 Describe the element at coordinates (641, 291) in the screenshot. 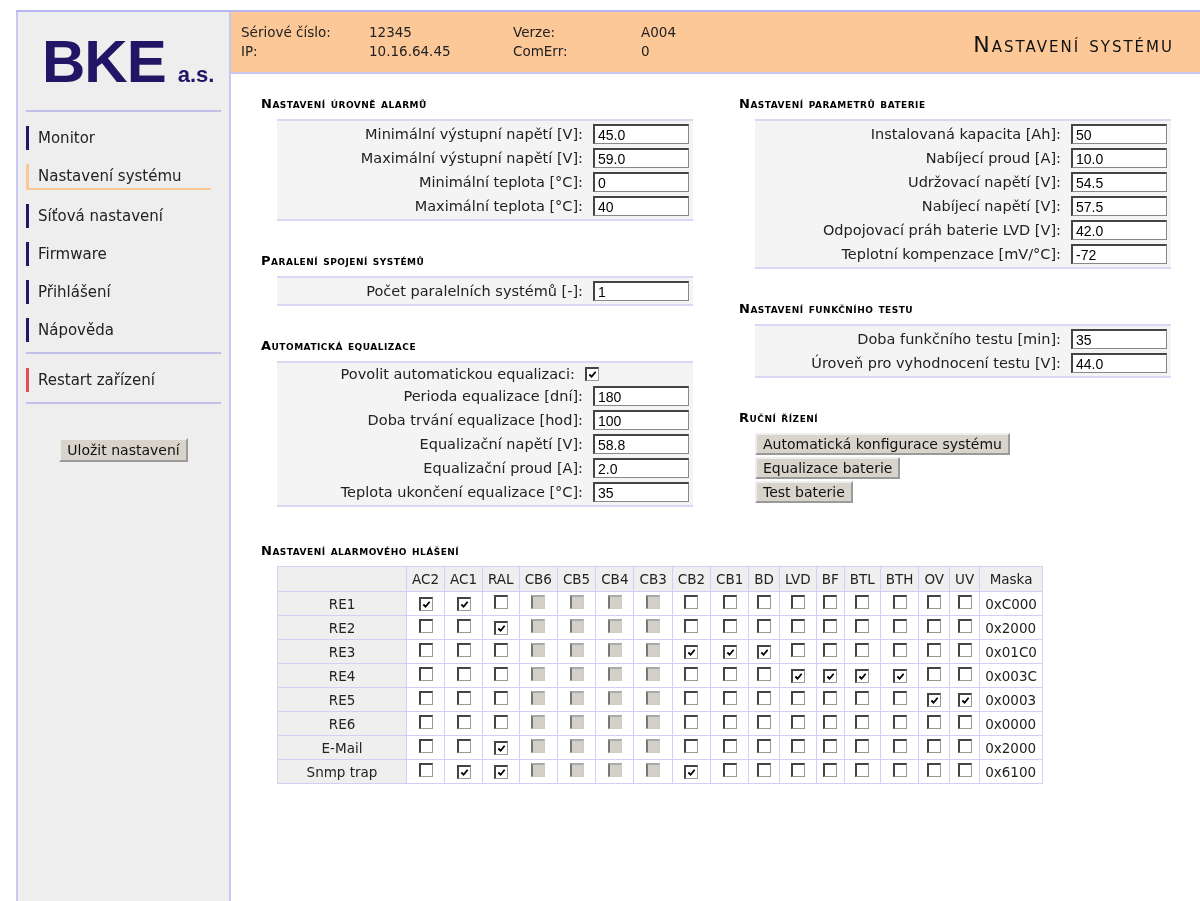

I see `input-field: 1` at that location.